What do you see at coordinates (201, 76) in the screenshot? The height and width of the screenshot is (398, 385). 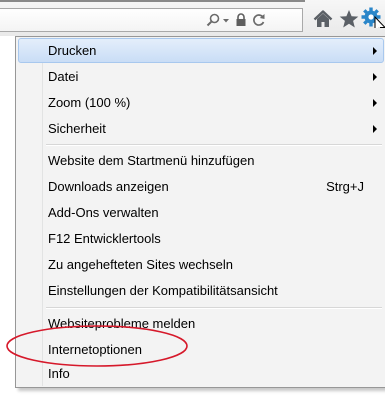 I see `menu-item-file: Datei` at bounding box center [201, 76].